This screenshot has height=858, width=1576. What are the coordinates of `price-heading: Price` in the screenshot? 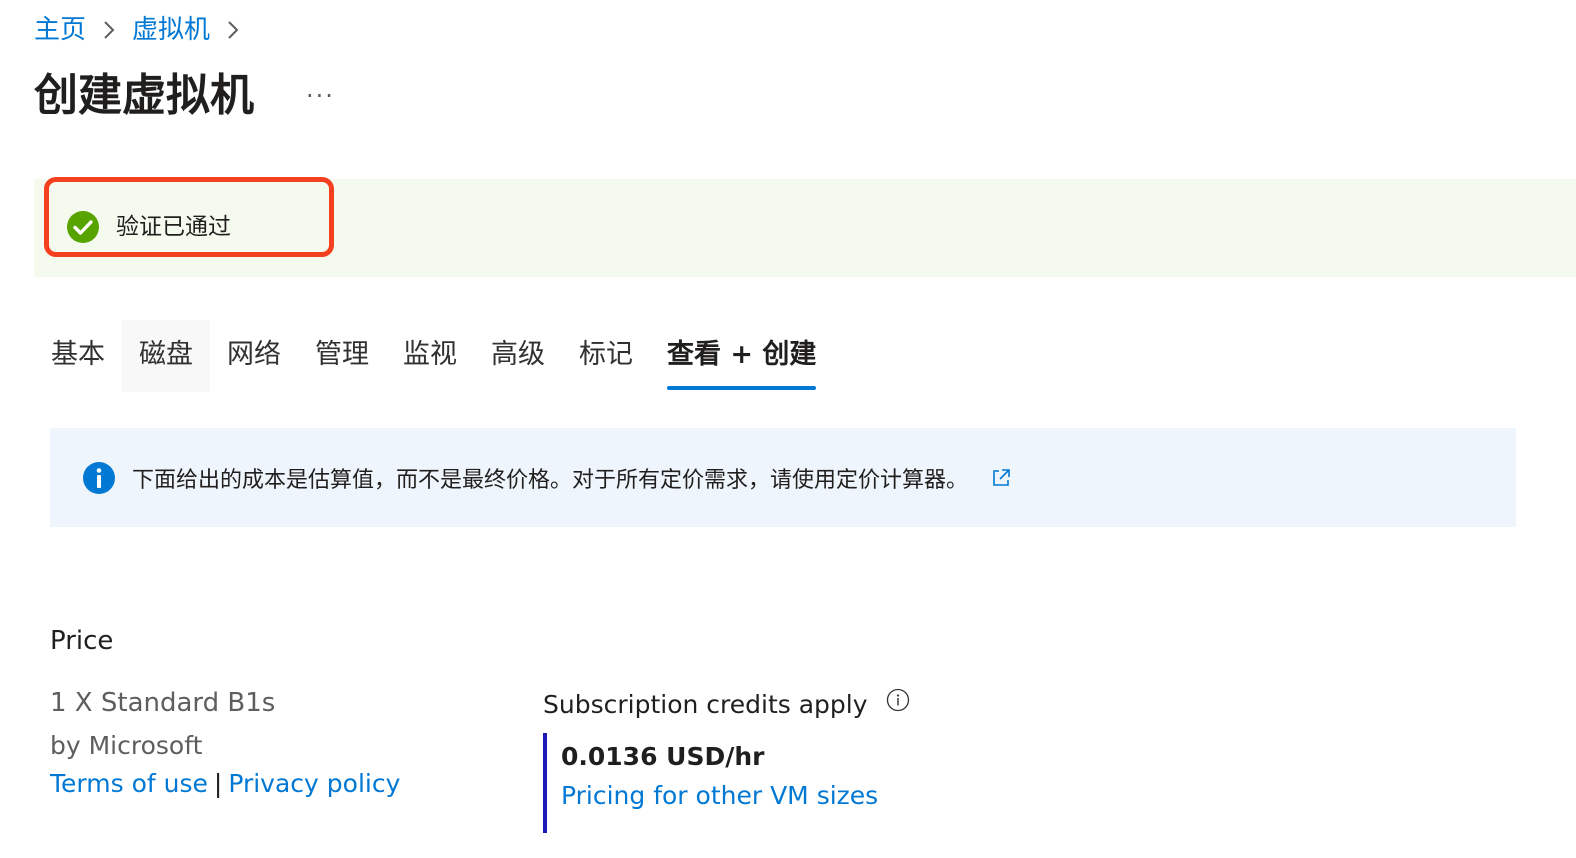 It's located at (82, 641).